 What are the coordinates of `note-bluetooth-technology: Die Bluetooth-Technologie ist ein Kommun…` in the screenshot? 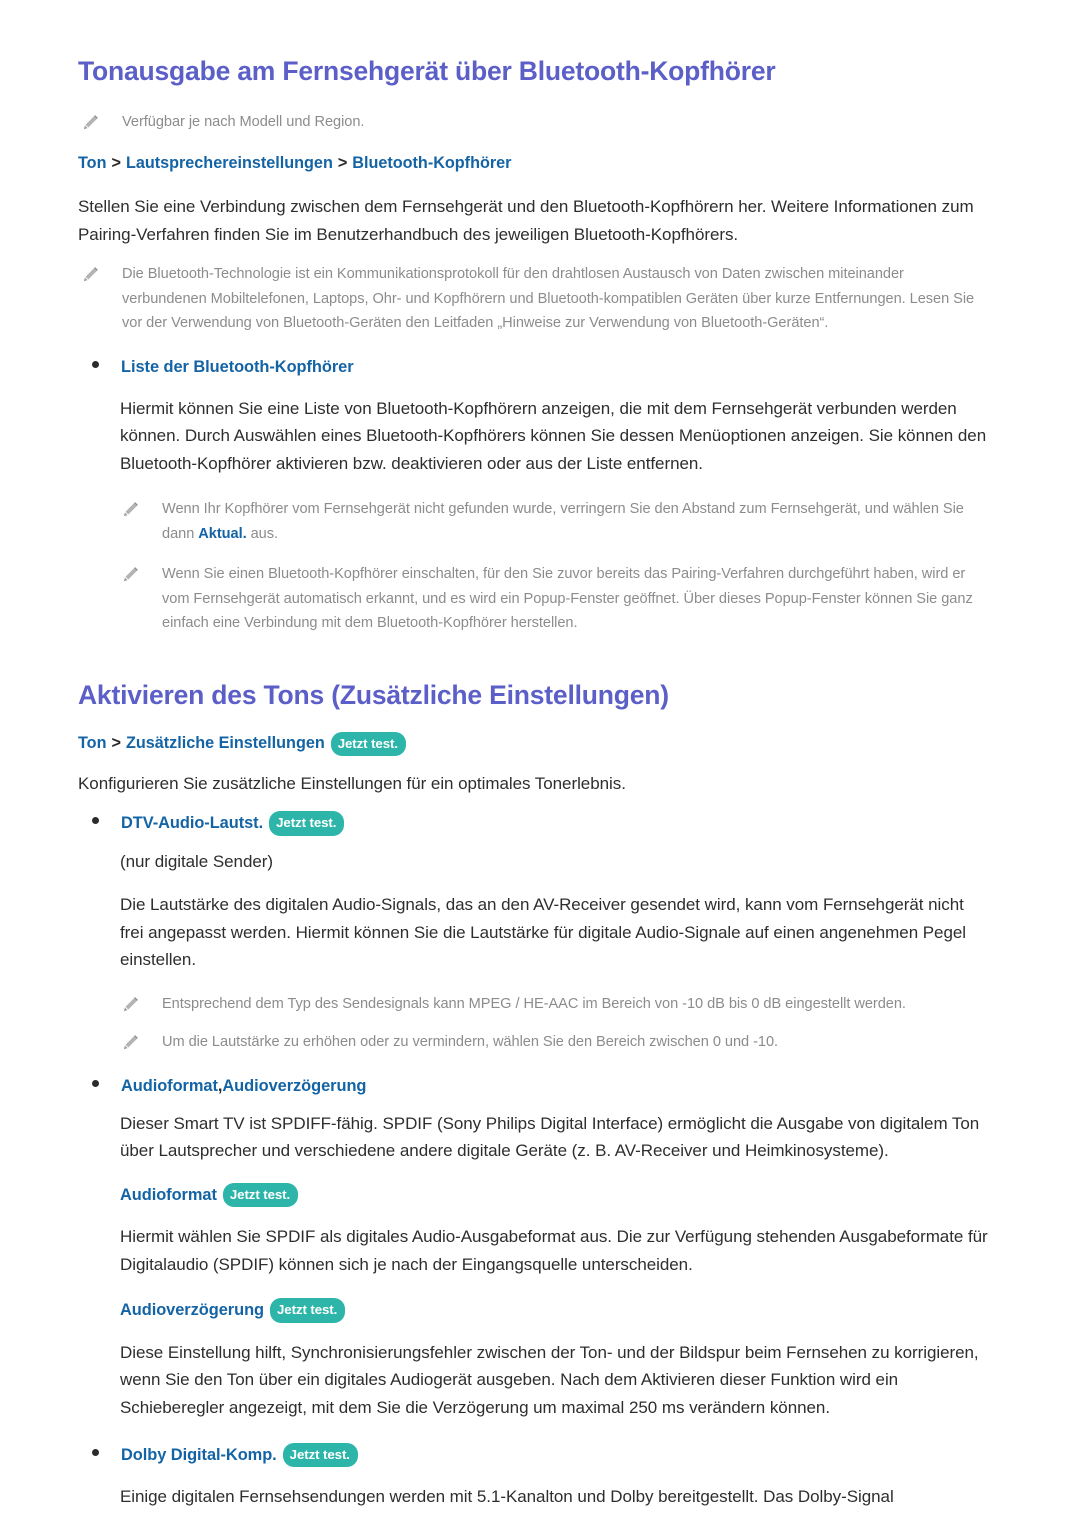 It's located at (536, 299).